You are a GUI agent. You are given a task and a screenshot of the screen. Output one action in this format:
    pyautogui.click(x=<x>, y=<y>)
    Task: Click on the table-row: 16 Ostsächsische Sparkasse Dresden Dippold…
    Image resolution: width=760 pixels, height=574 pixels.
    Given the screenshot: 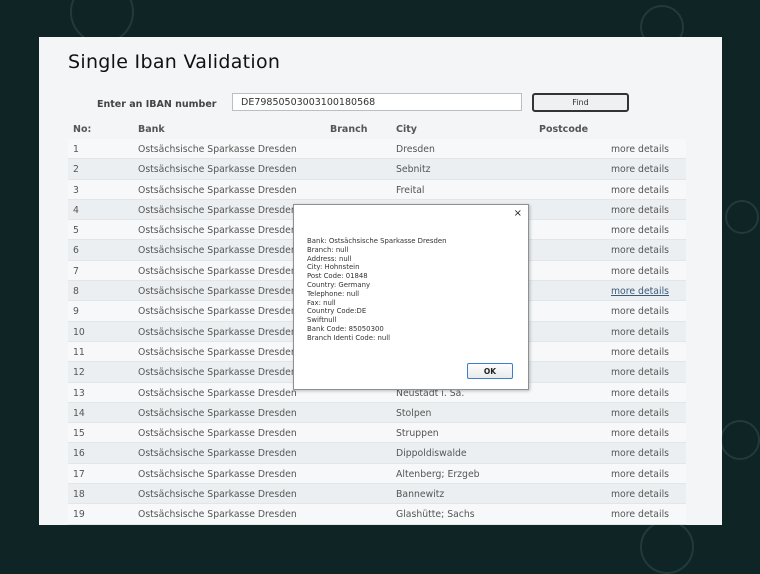 What is the action you would take?
    pyautogui.click(x=377, y=453)
    